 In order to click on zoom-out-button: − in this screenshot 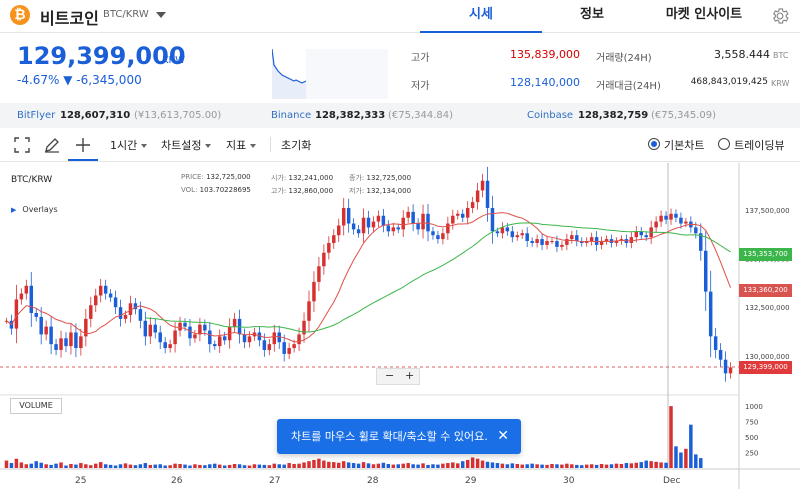, I will do `click(389, 376)`.